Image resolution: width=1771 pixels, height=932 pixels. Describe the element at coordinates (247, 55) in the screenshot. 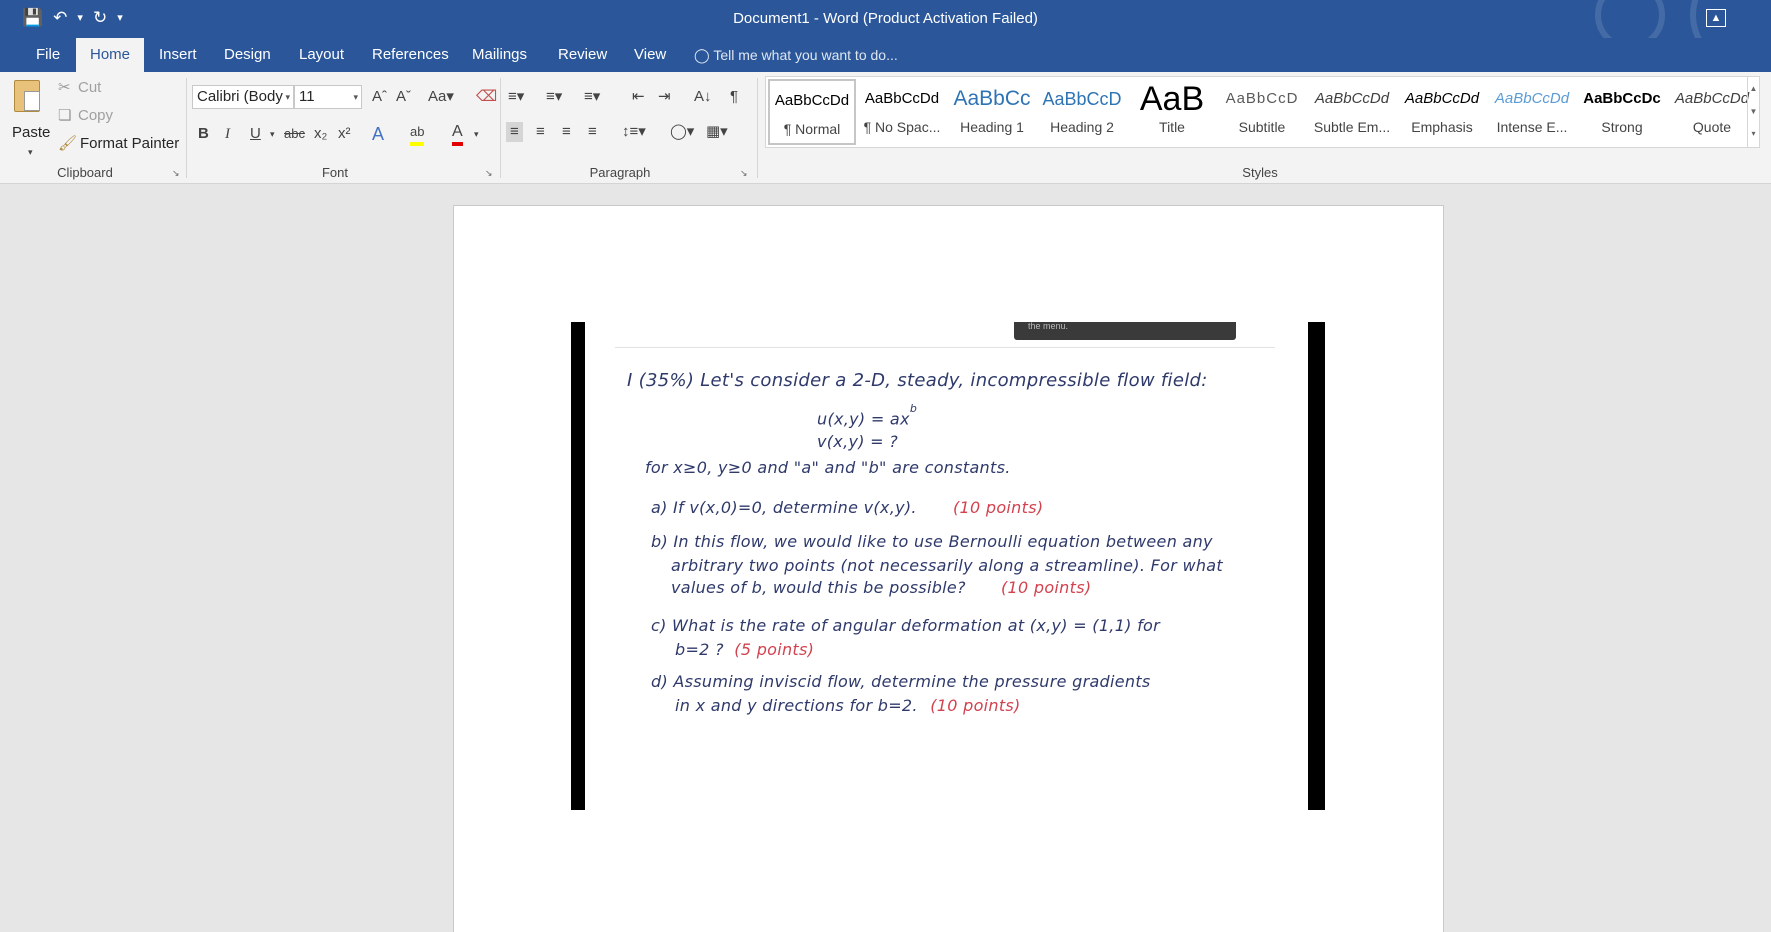

I see `tab-design: Design` at that location.